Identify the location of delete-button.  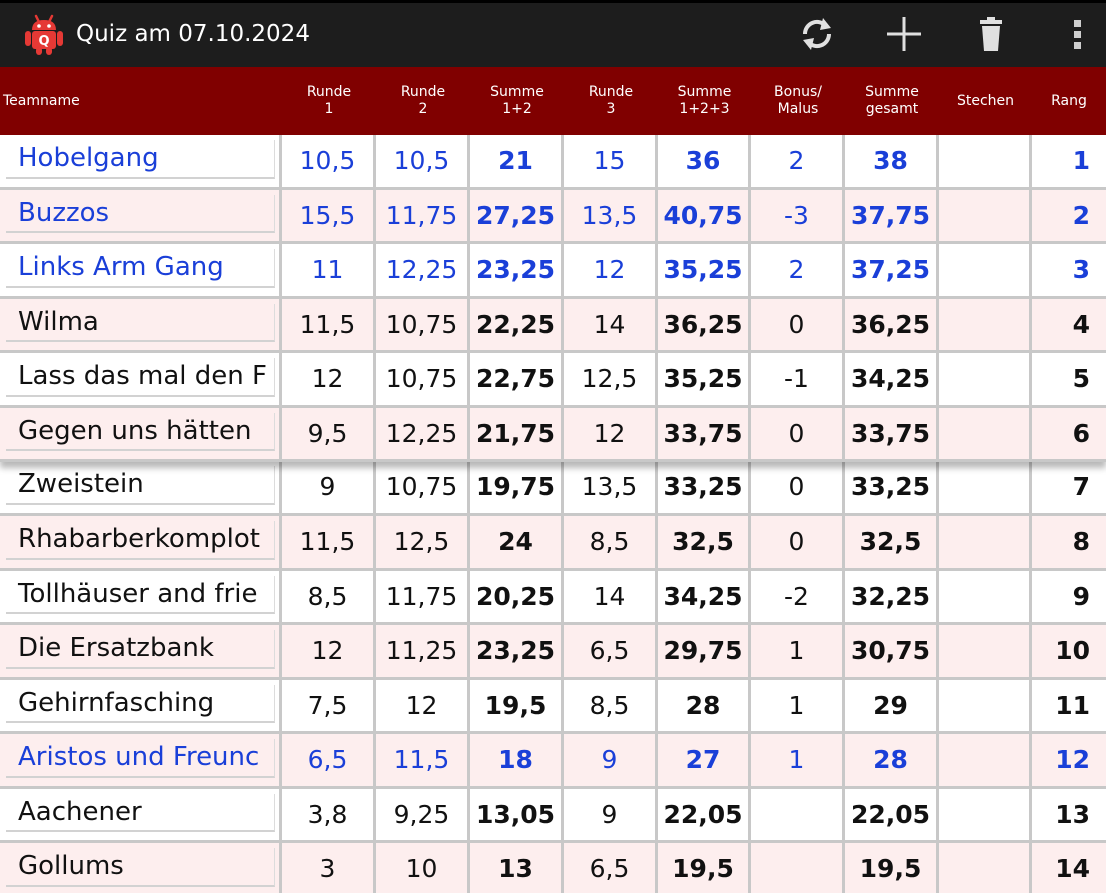
(991, 34).